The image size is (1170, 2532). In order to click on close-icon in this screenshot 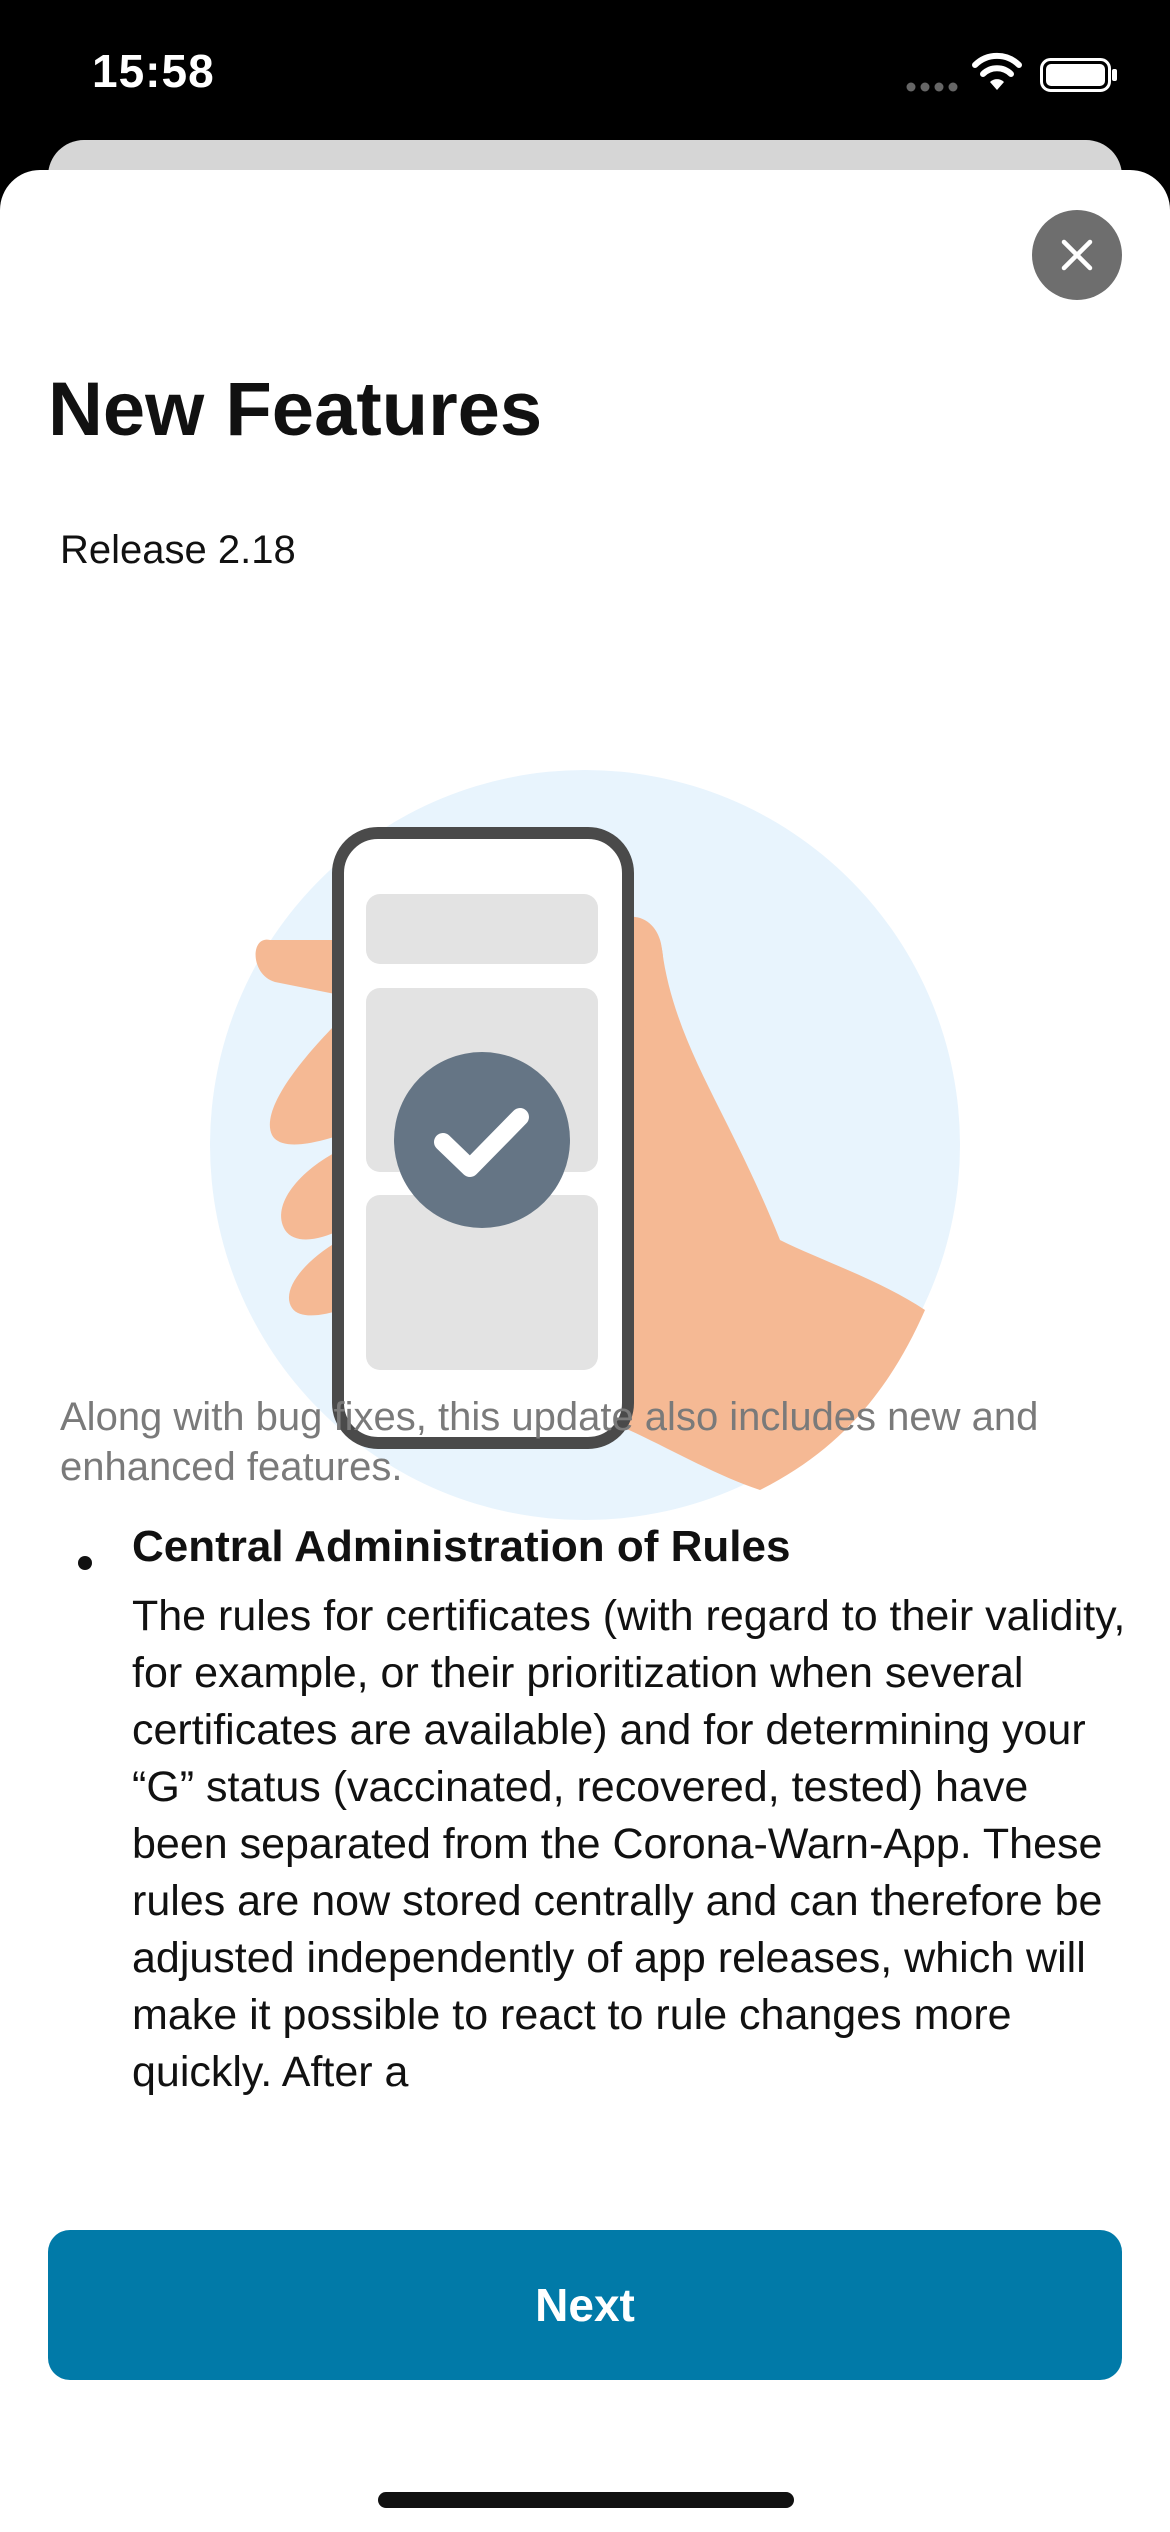, I will do `click(1077, 255)`.